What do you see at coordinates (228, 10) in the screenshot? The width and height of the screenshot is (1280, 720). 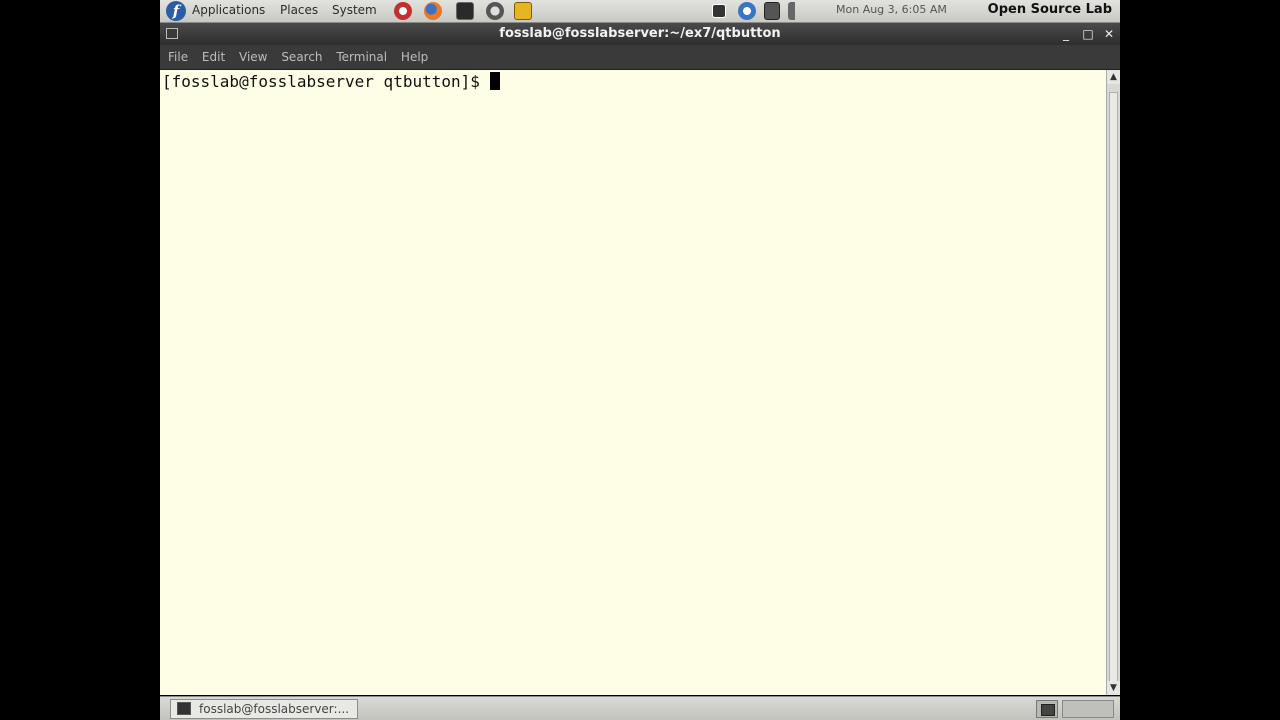 I see `applications-menu: Applications` at bounding box center [228, 10].